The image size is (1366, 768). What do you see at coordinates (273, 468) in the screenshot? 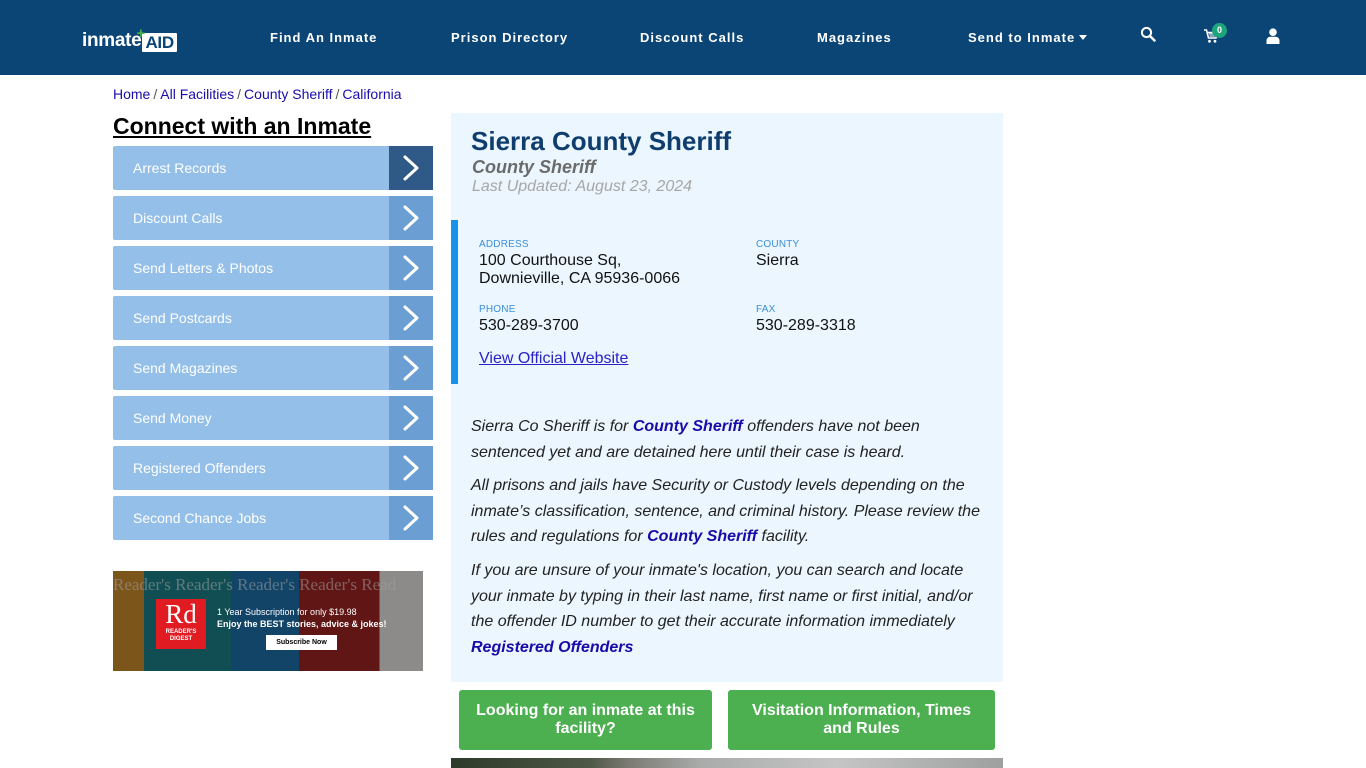
I see `sidebar-item-registered-offenders: Registered Offenders` at bounding box center [273, 468].